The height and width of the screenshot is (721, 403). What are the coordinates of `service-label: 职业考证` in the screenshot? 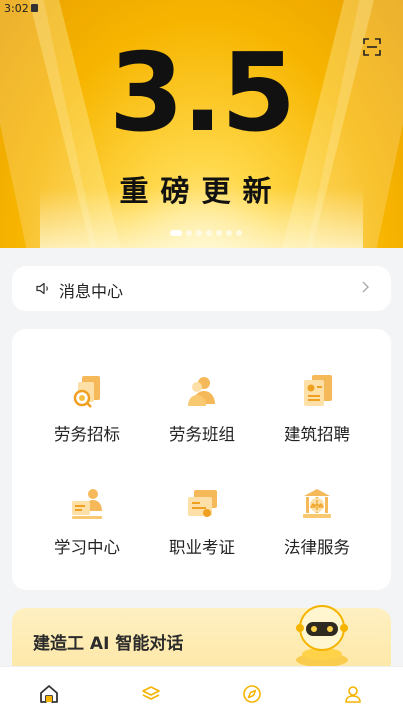 It's located at (202, 547).